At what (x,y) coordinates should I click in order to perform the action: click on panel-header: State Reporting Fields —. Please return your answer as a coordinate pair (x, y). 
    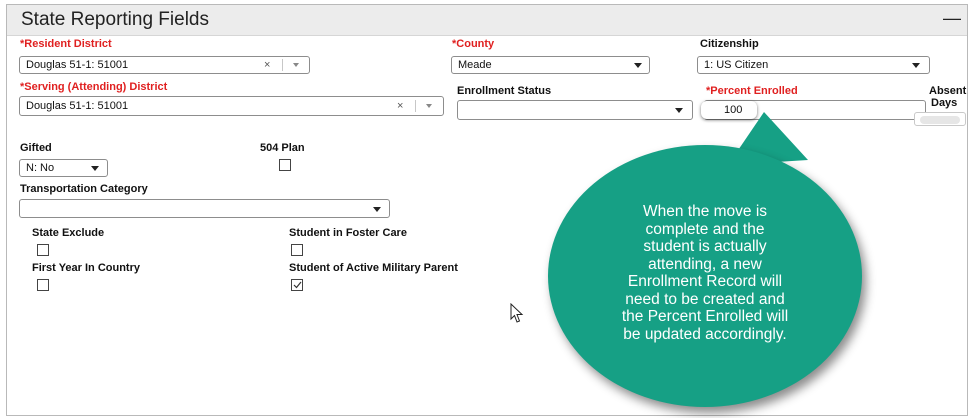
    Looking at the image, I should click on (487, 20).